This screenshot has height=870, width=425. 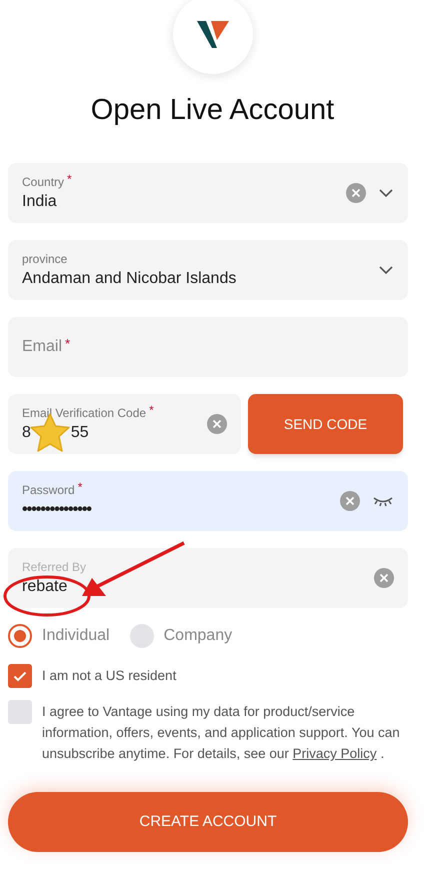 What do you see at coordinates (208, 193) in the screenshot?
I see `select-field: Country * India` at bounding box center [208, 193].